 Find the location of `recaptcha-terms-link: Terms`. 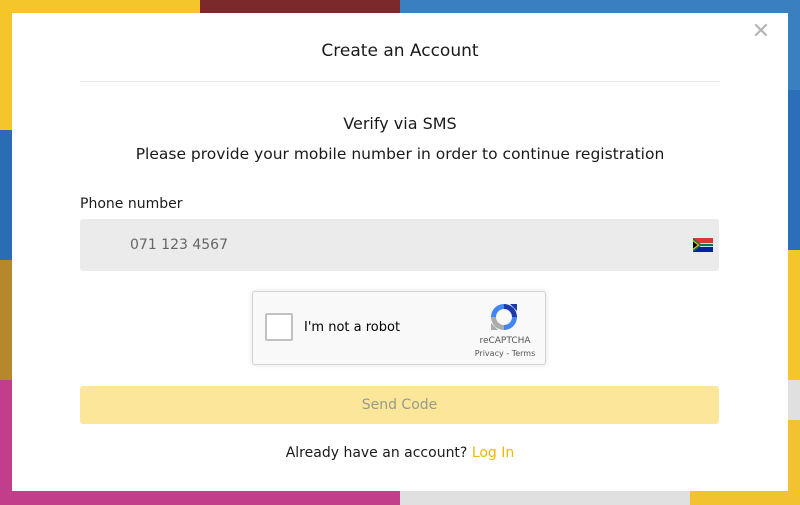

recaptcha-terms-link: Terms is located at coordinates (524, 353).